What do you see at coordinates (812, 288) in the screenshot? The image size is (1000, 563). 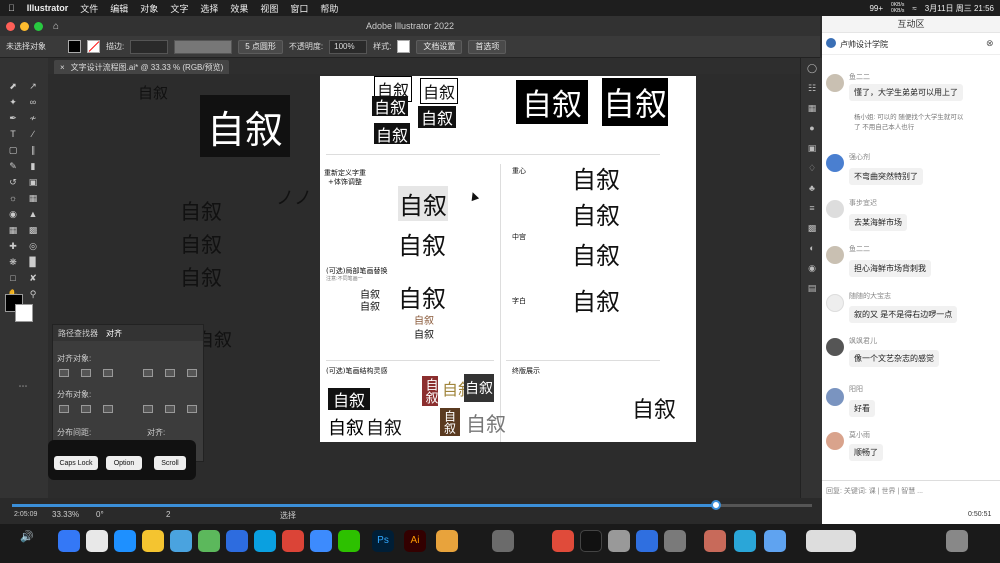 I see `graphic-styles-icon: ▤` at bounding box center [812, 288].